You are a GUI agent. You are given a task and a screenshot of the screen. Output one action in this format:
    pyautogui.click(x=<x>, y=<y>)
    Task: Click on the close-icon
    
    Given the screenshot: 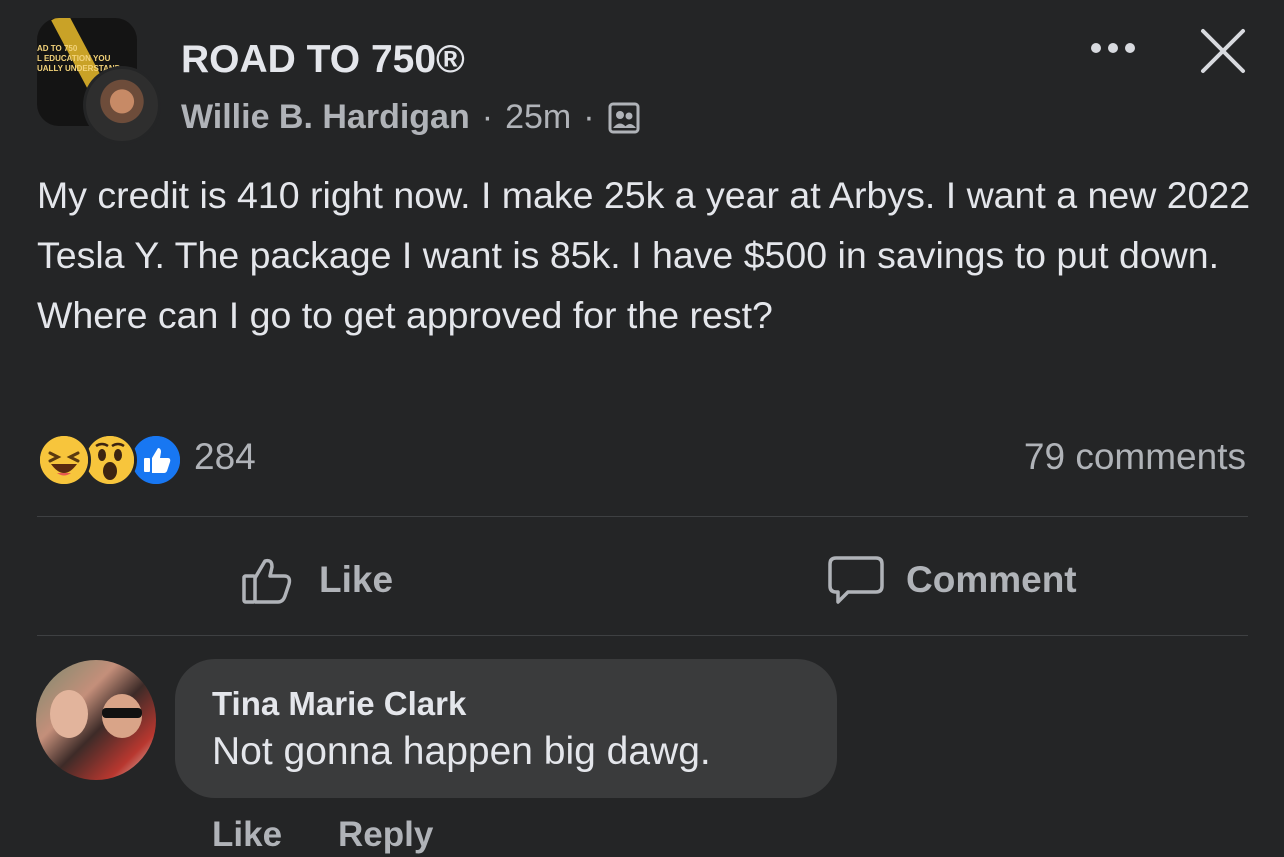 What is the action you would take?
    pyautogui.click(x=1223, y=51)
    